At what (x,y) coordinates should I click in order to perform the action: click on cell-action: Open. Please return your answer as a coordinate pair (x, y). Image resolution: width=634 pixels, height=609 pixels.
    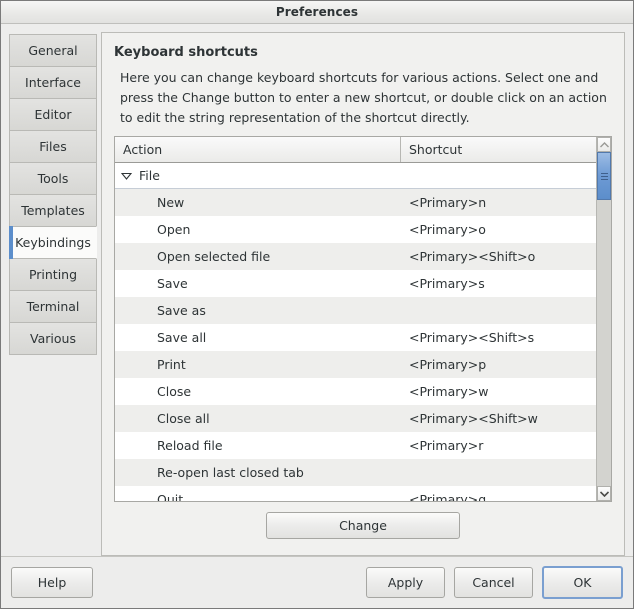
    Looking at the image, I should click on (174, 229).